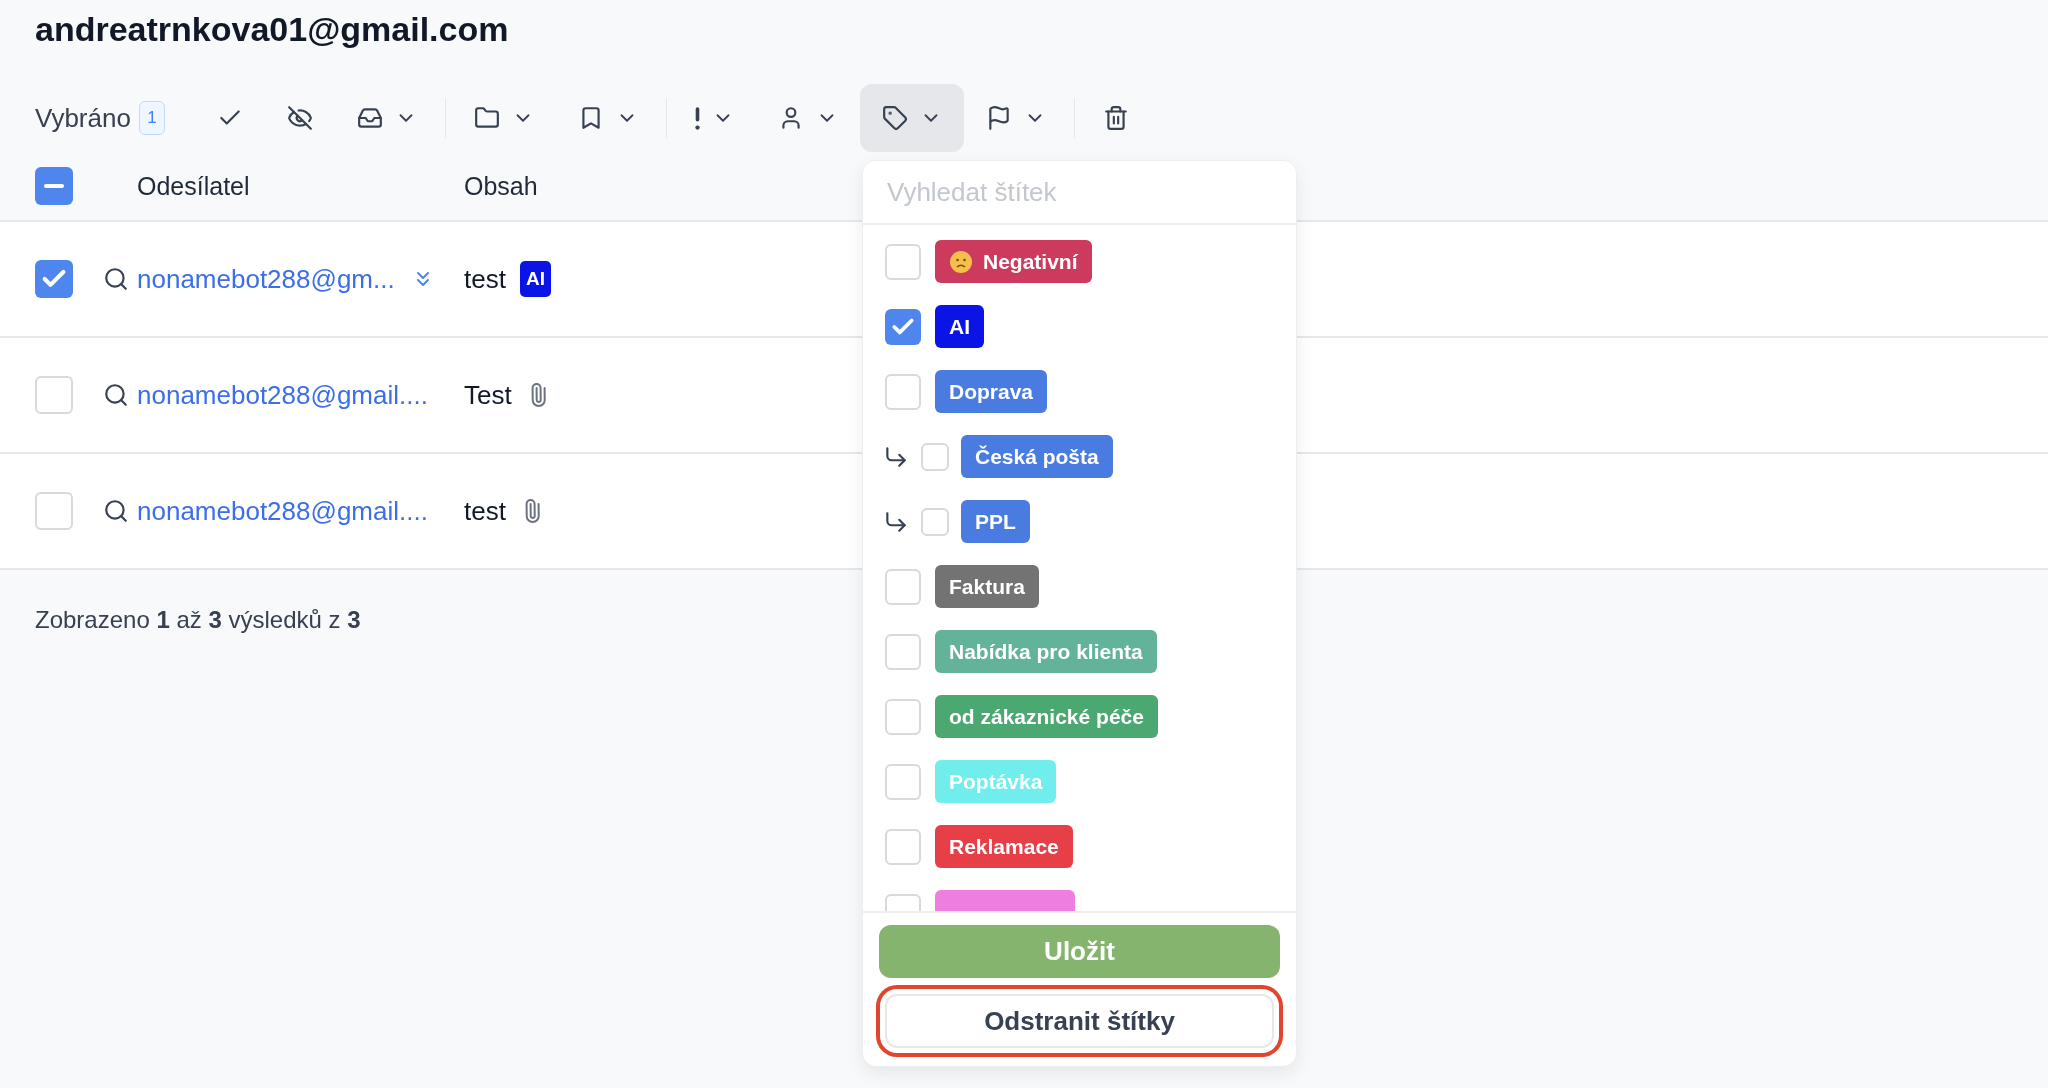 Image resolution: width=2048 pixels, height=1088 pixels. Describe the element at coordinates (83, 118) in the screenshot. I see `selected-label: Vybráno` at that location.